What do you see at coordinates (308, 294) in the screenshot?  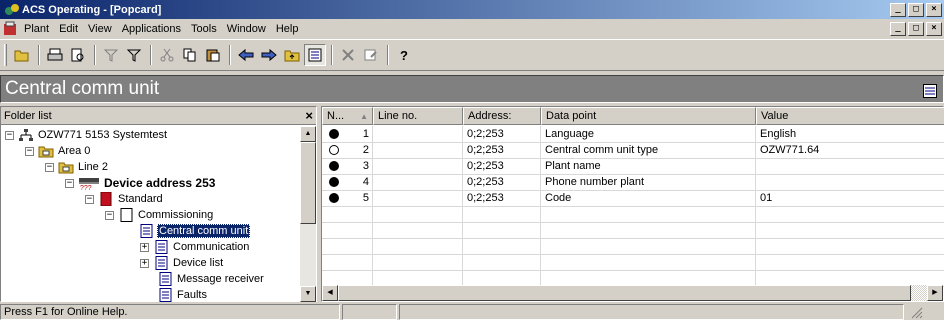 I see `scroll-down-icon: ▼` at bounding box center [308, 294].